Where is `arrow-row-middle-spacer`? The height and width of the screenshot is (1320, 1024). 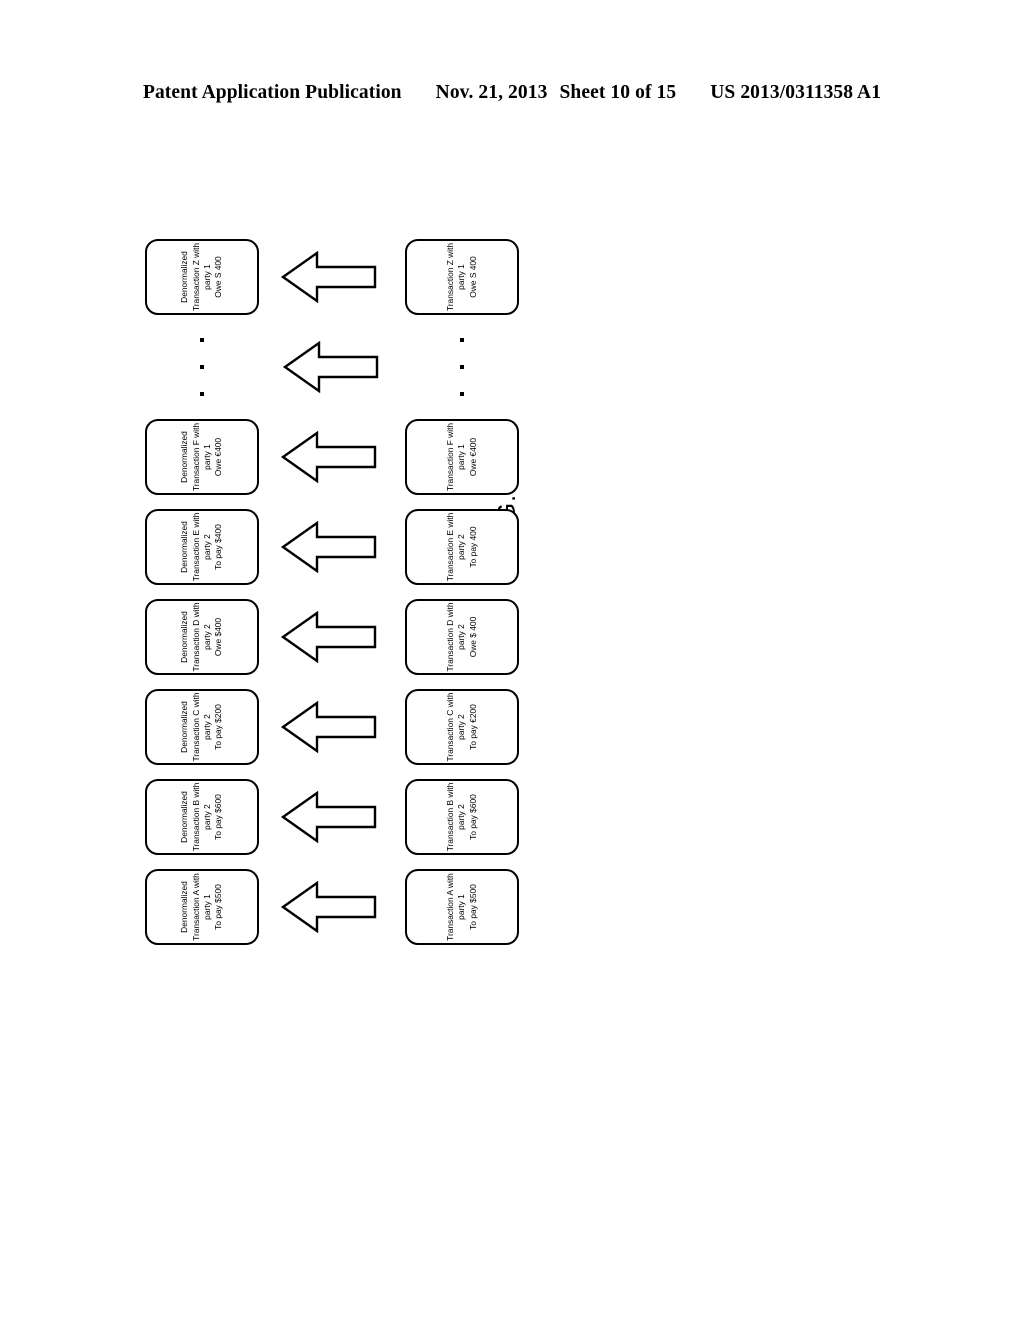
arrow-row-middle-spacer is located at coordinates (329, 367).